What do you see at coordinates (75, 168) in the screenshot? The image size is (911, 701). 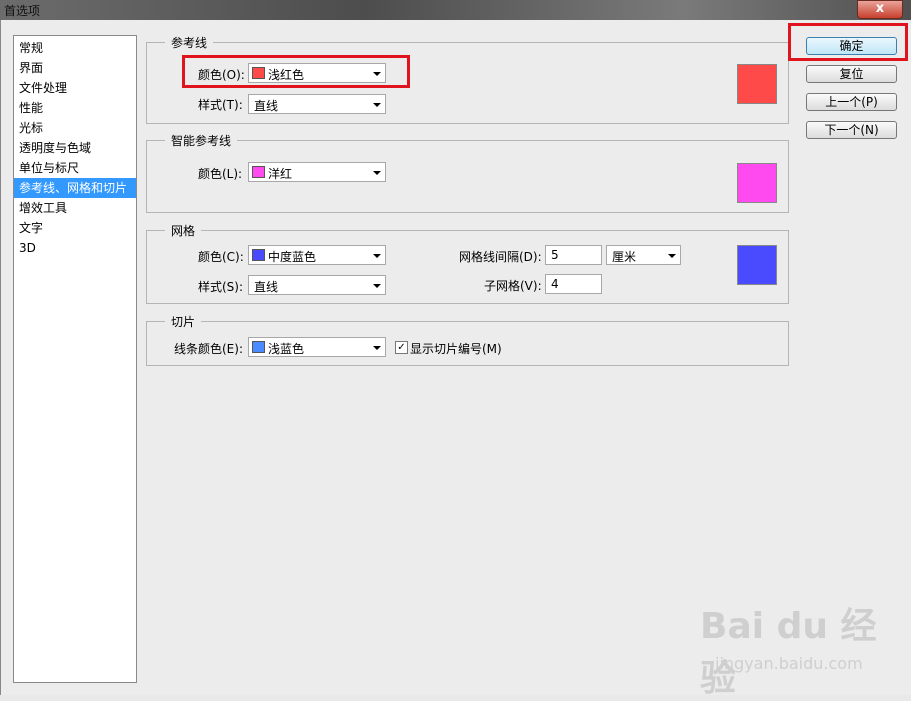 I see `sidebar-item-units: 单位与标尺` at bounding box center [75, 168].